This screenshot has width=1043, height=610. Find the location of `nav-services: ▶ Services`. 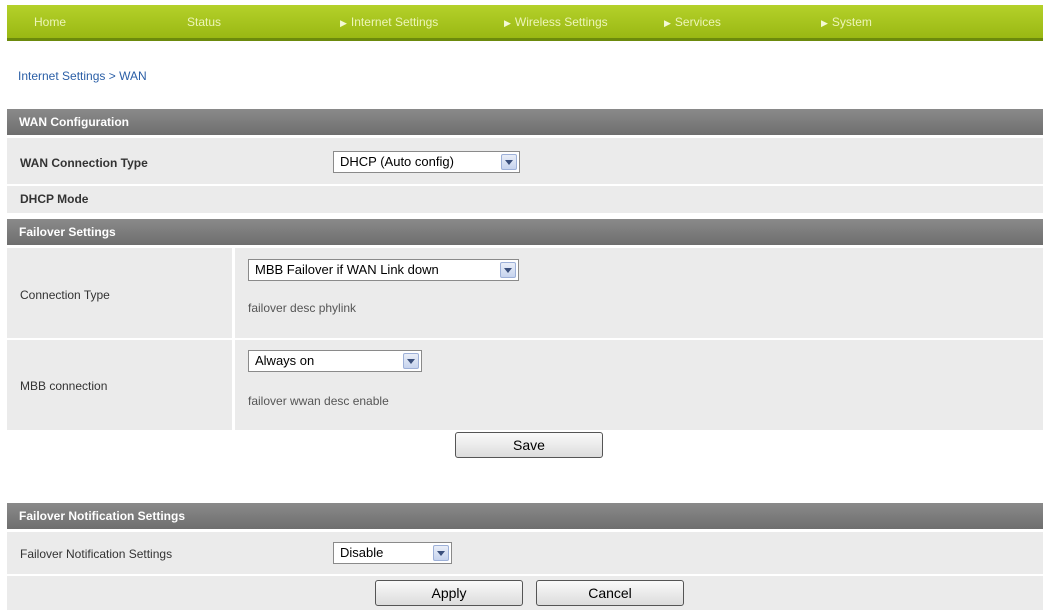

nav-services: ▶ Services is located at coordinates (692, 22).